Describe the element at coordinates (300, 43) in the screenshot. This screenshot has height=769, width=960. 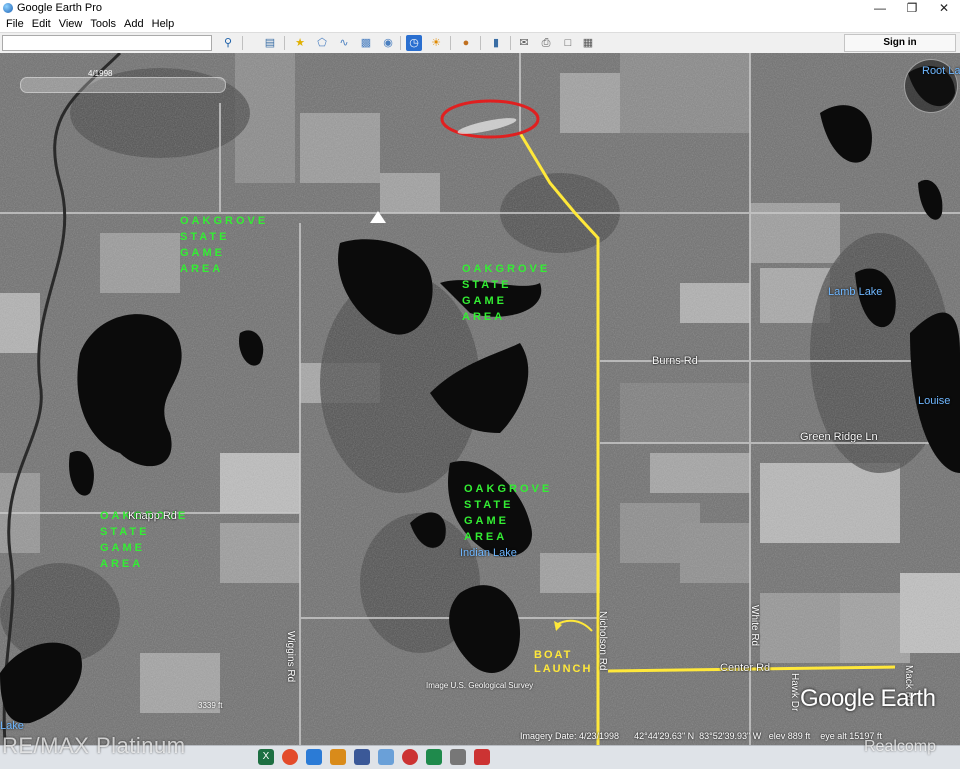
I see `placemark-icon: ★` at that location.